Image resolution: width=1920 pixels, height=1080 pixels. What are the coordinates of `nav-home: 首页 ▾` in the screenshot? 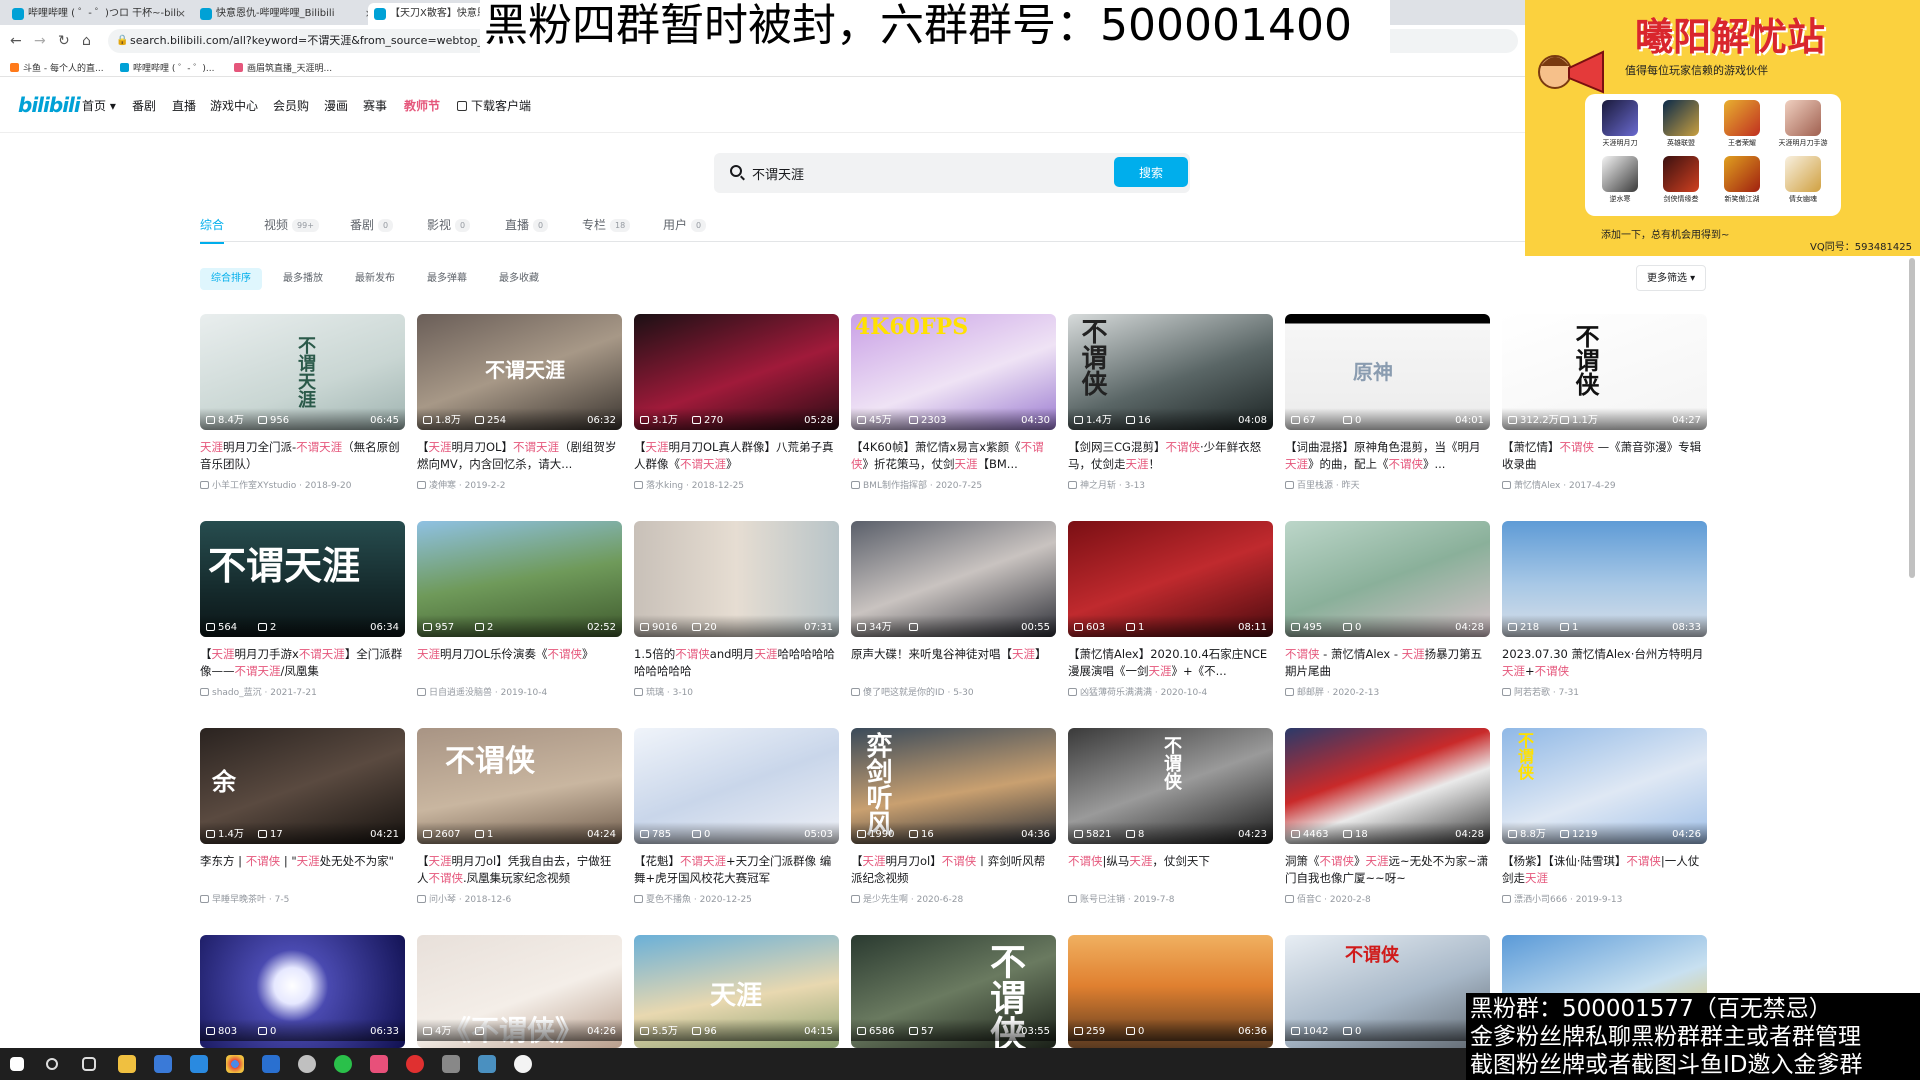 It's located at (99, 105).